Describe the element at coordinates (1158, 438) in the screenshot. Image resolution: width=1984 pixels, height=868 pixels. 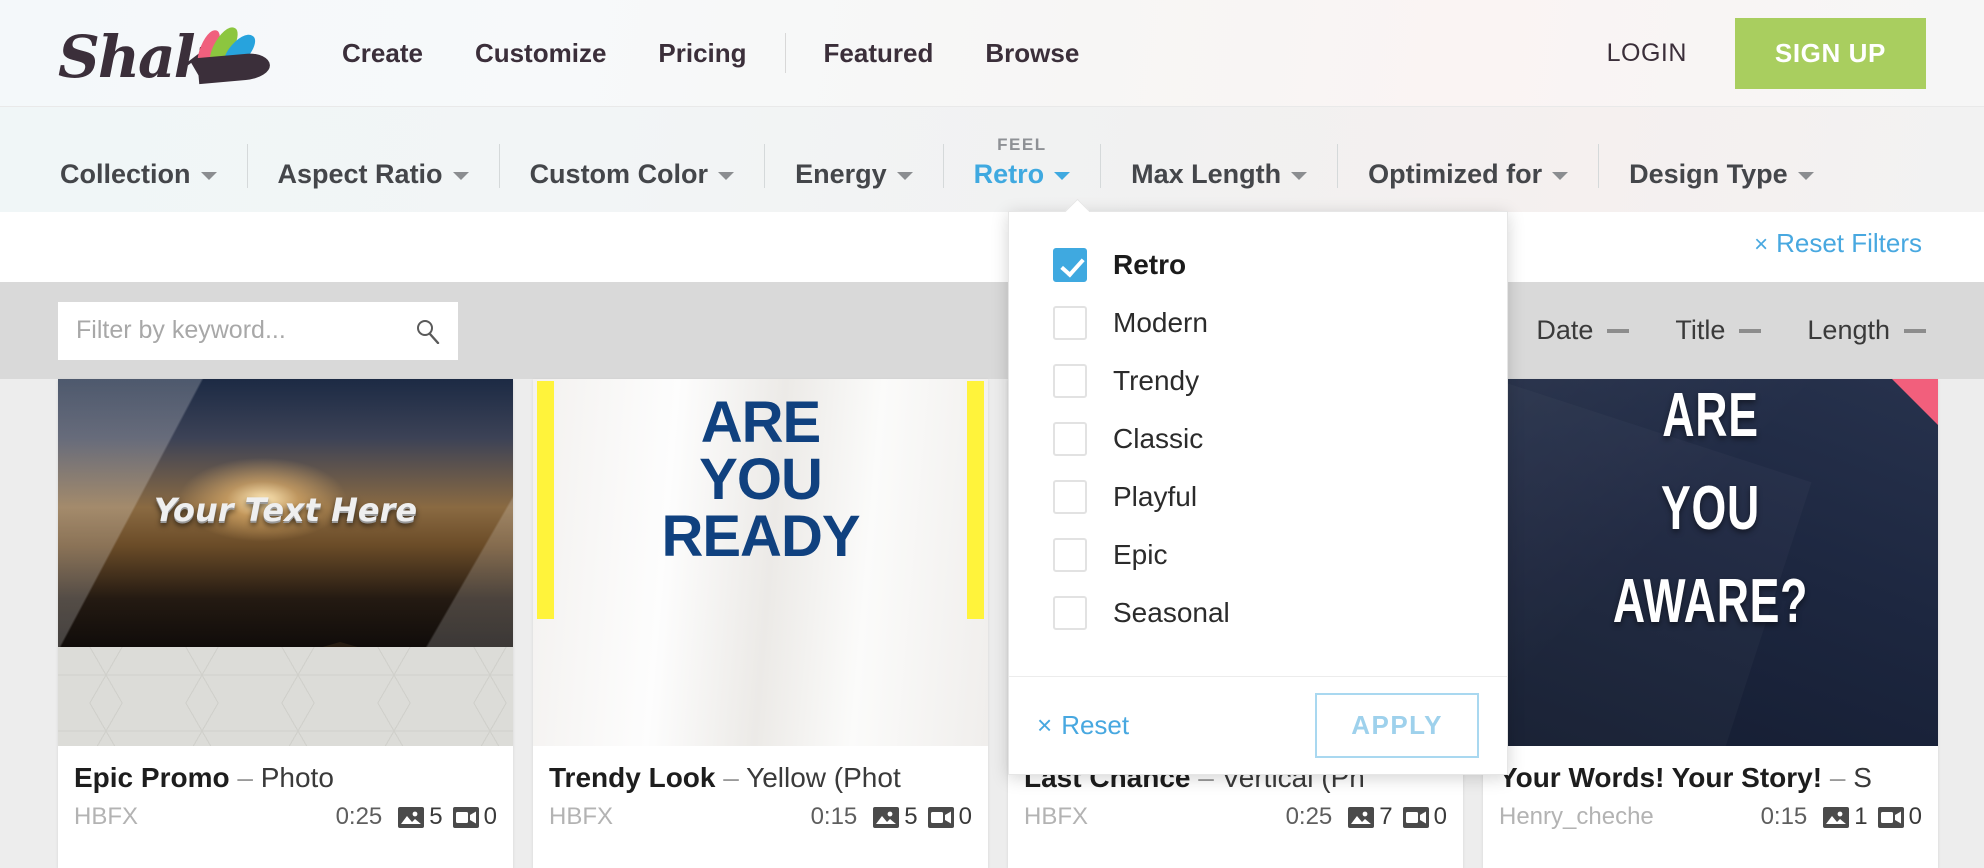
I see `feel-option-classic-label: Classic` at that location.